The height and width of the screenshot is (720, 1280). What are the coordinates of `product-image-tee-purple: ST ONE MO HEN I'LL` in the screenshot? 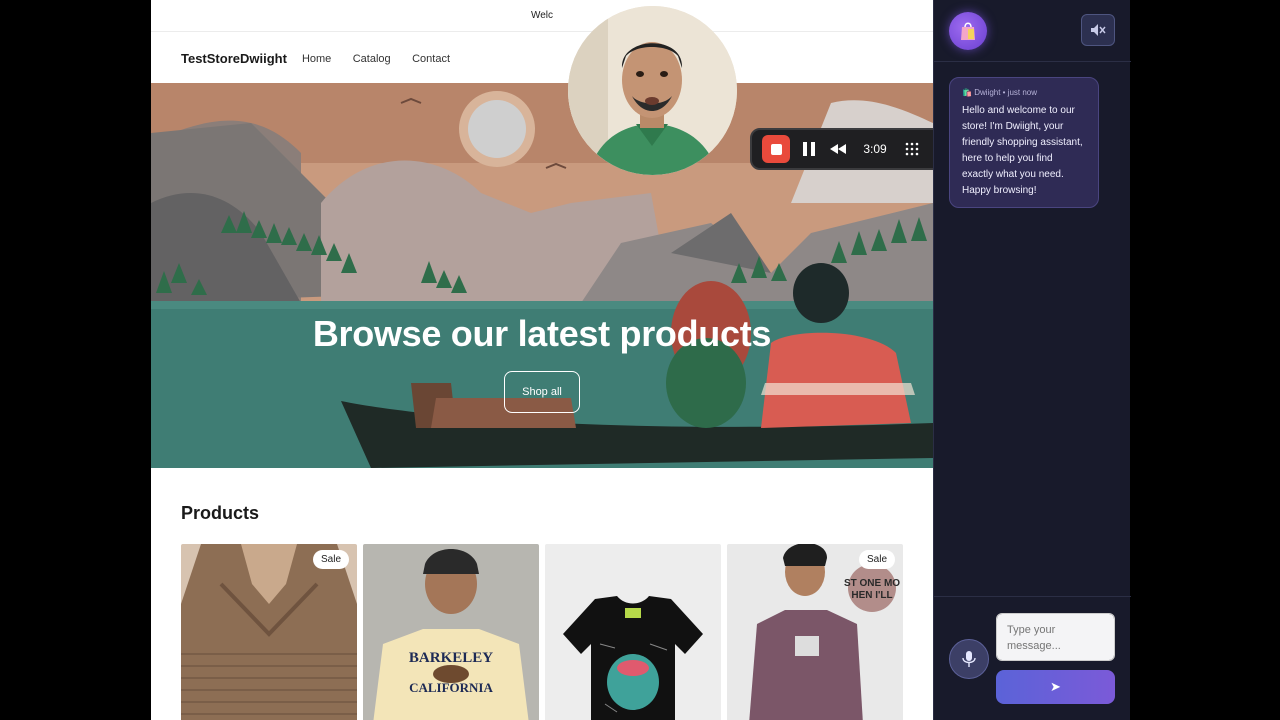 It's located at (815, 632).